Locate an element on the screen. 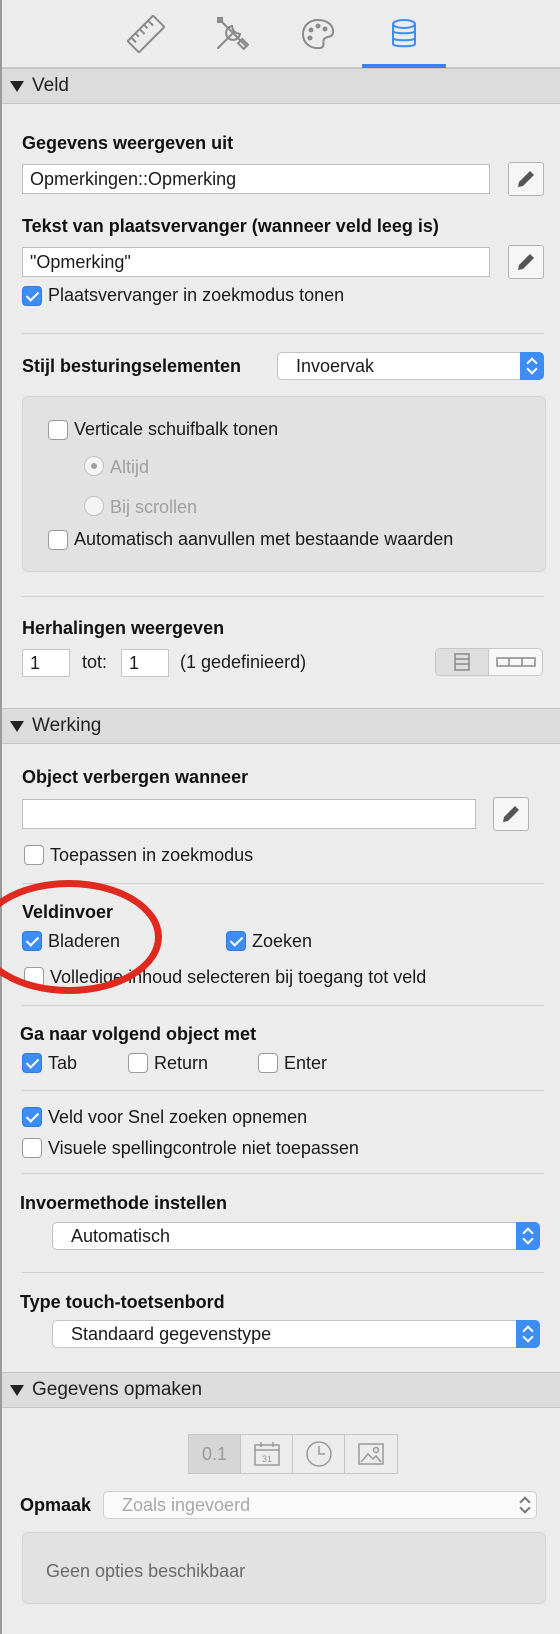 This screenshot has height=1634, width=560. autocomplete-checkbox is located at coordinates (58, 540).